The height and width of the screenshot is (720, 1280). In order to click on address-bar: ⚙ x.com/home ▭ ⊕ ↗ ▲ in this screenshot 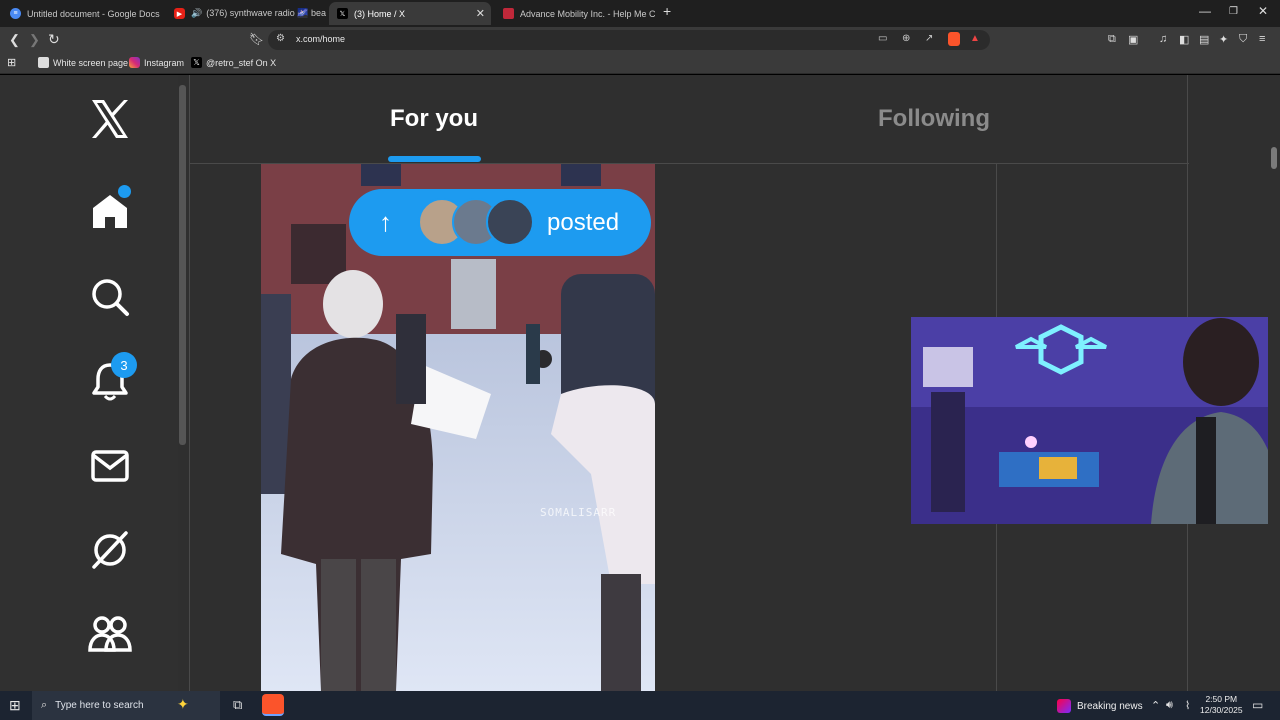, I will do `click(629, 40)`.